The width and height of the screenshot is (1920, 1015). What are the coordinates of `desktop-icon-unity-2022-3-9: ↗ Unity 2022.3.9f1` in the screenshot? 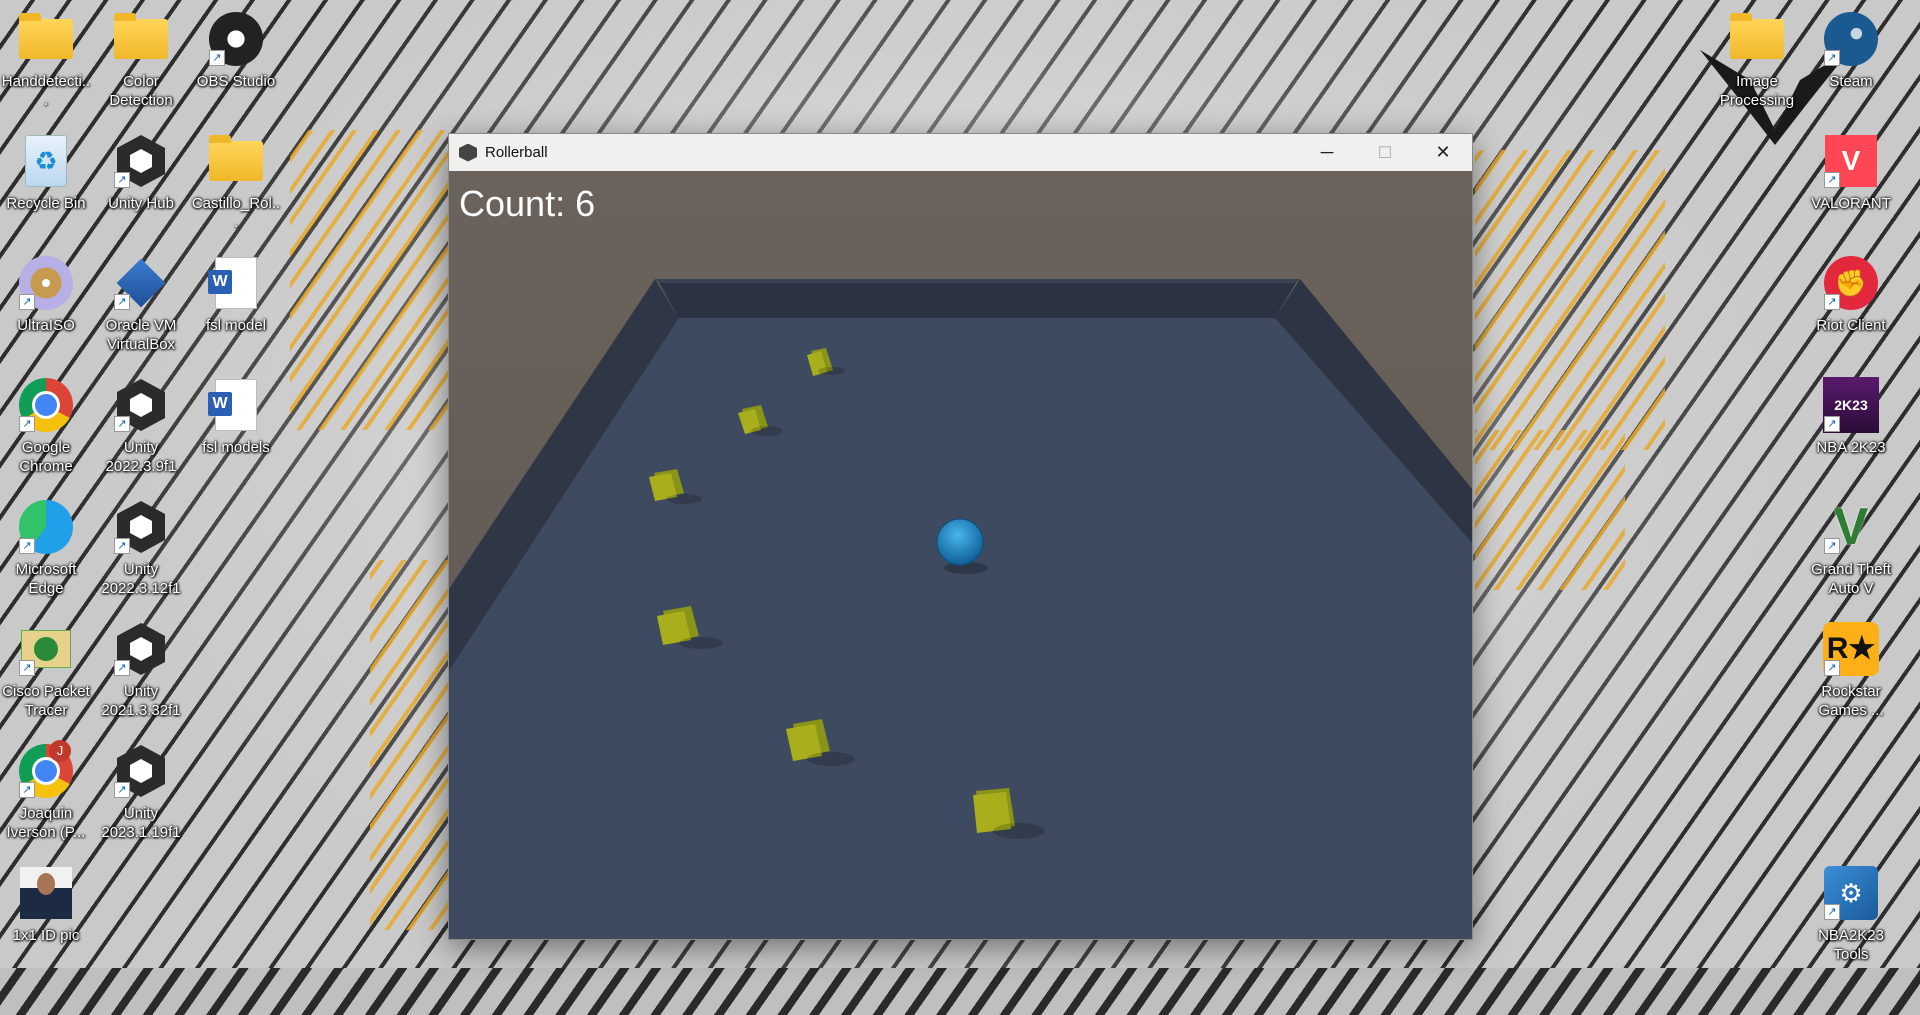 It's located at (141, 426).